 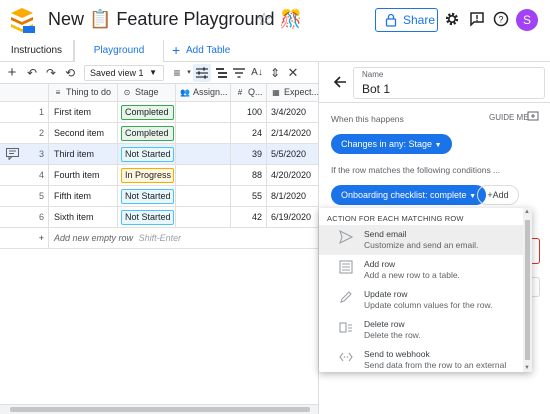 What do you see at coordinates (183, 238) in the screenshot?
I see `add-row-text: Add new empty row Shift-Enter` at bounding box center [183, 238].